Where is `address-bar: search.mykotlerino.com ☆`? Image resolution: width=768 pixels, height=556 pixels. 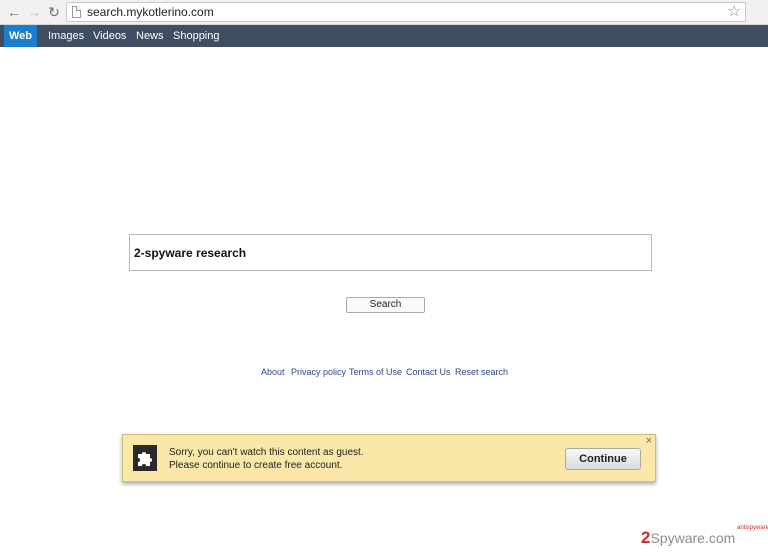
address-bar: search.mykotlerino.com ☆ is located at coordinates (406, 12).